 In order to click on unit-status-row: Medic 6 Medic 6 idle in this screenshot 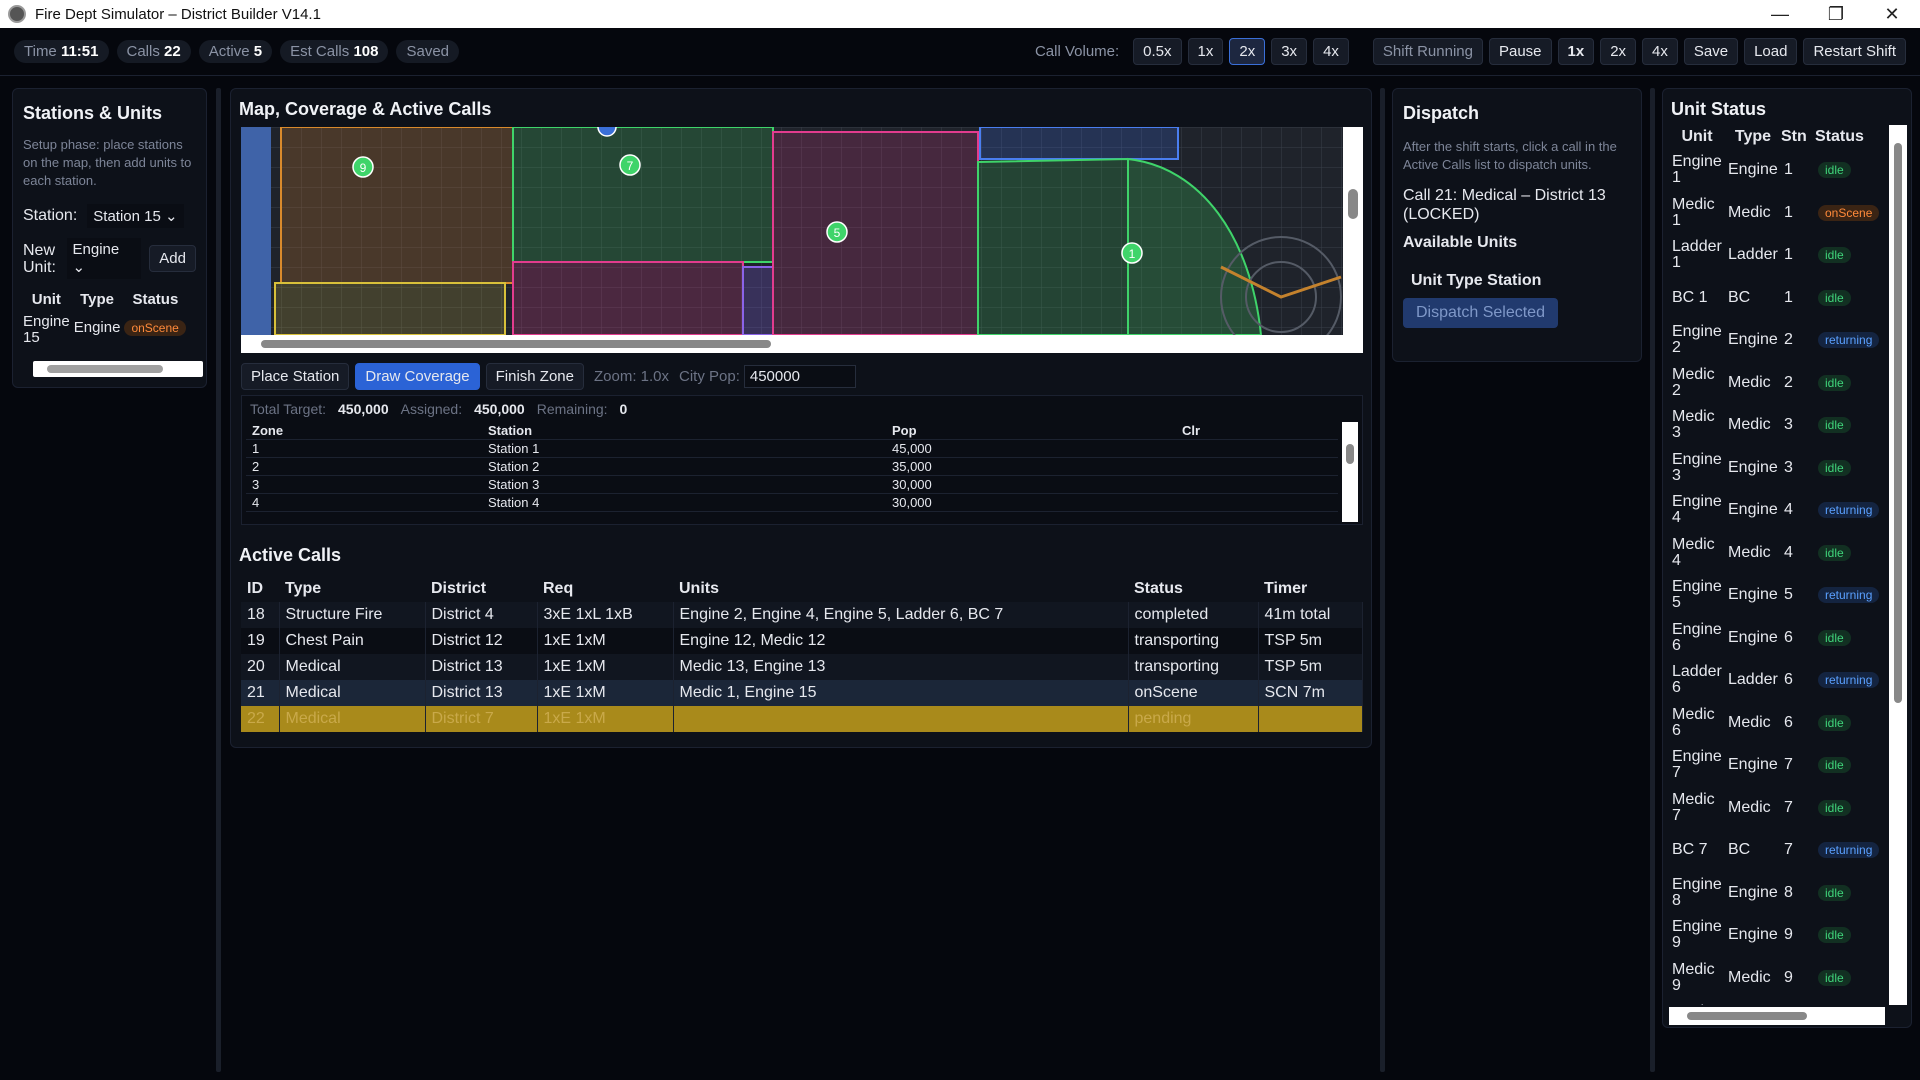, I will do `click(1779, 723)`.